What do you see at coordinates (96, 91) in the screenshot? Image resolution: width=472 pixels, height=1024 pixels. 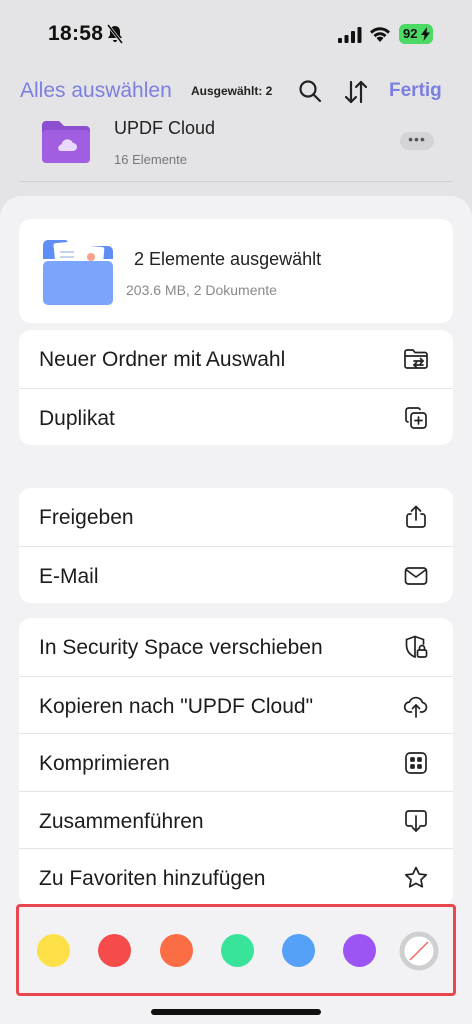 I see `select-all-button: Alles auswählen` at bounding box center [96, 91].